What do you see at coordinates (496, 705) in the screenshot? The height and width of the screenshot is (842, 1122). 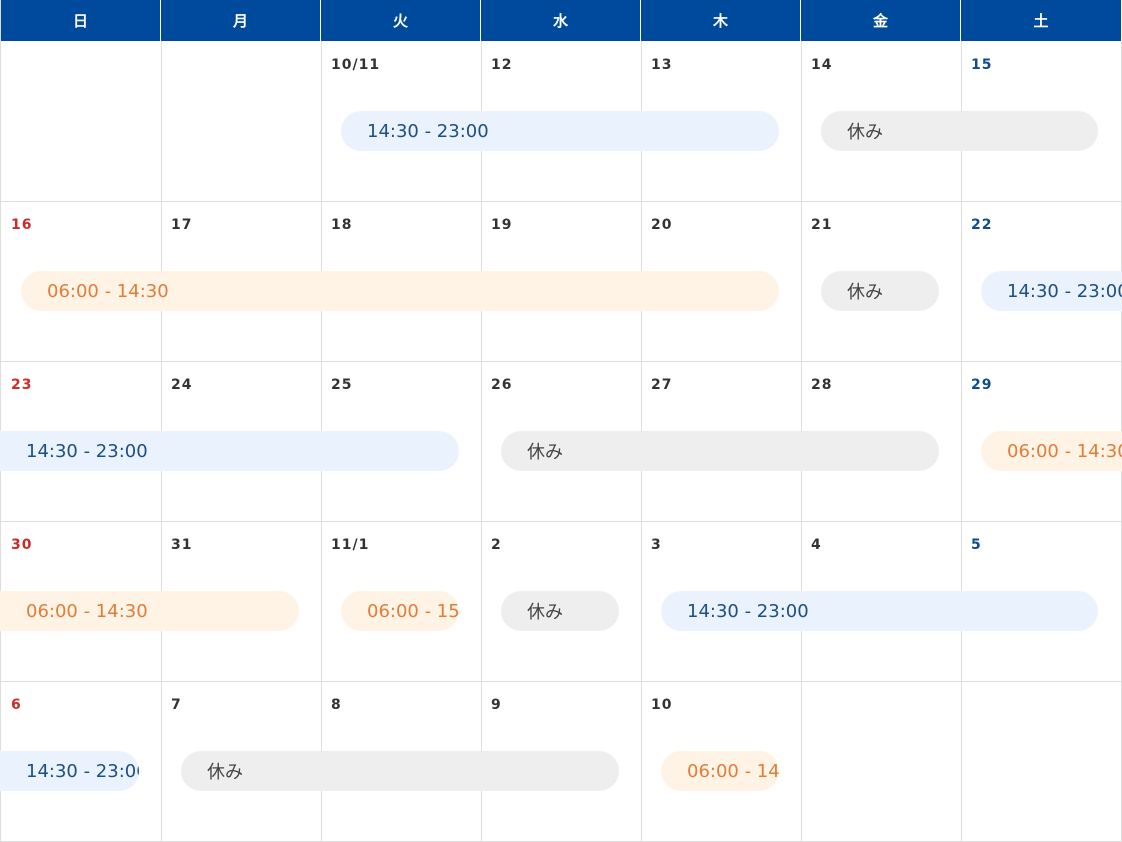 I see `day-number: 9` at bounding box center [496, 705].